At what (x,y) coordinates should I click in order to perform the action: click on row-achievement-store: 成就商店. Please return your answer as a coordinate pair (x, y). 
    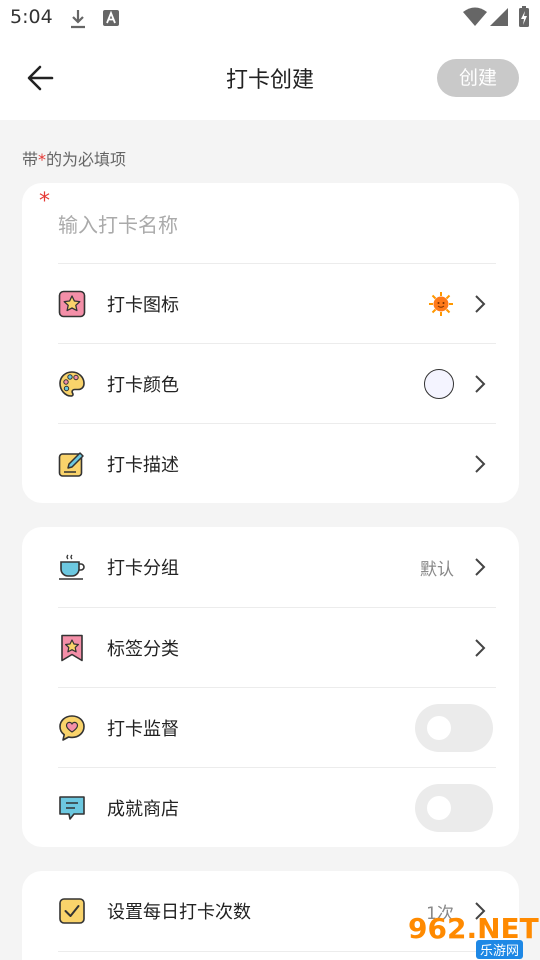
    Looking at the image, I should click on (277, 807).